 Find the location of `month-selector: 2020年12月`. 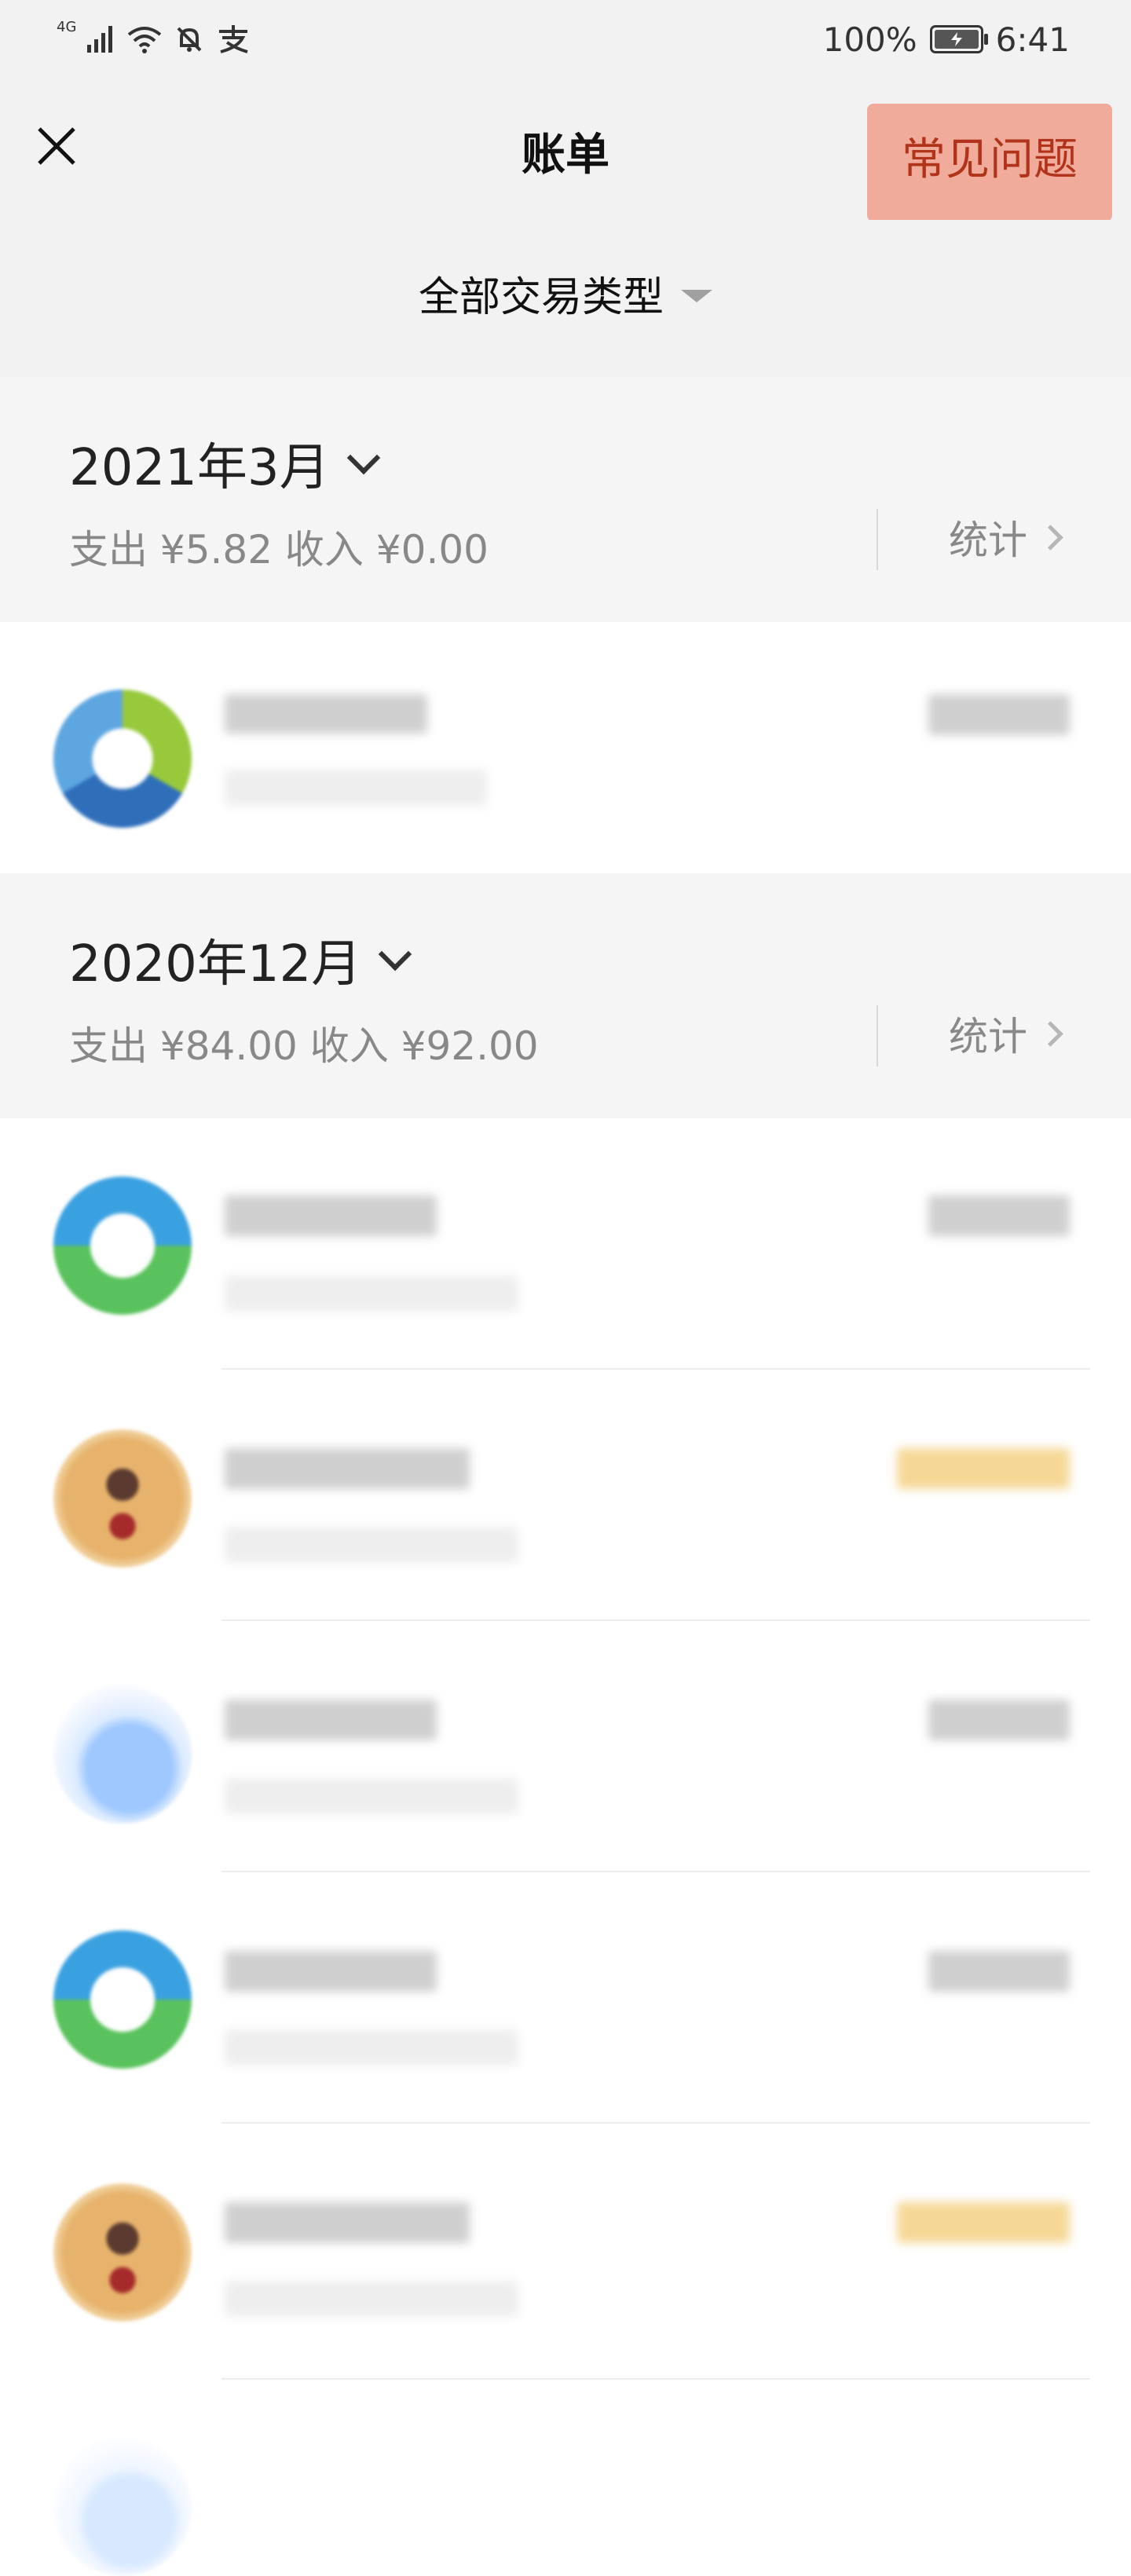

month-selector: 2020年12月 is located at coordinates (240, 960).